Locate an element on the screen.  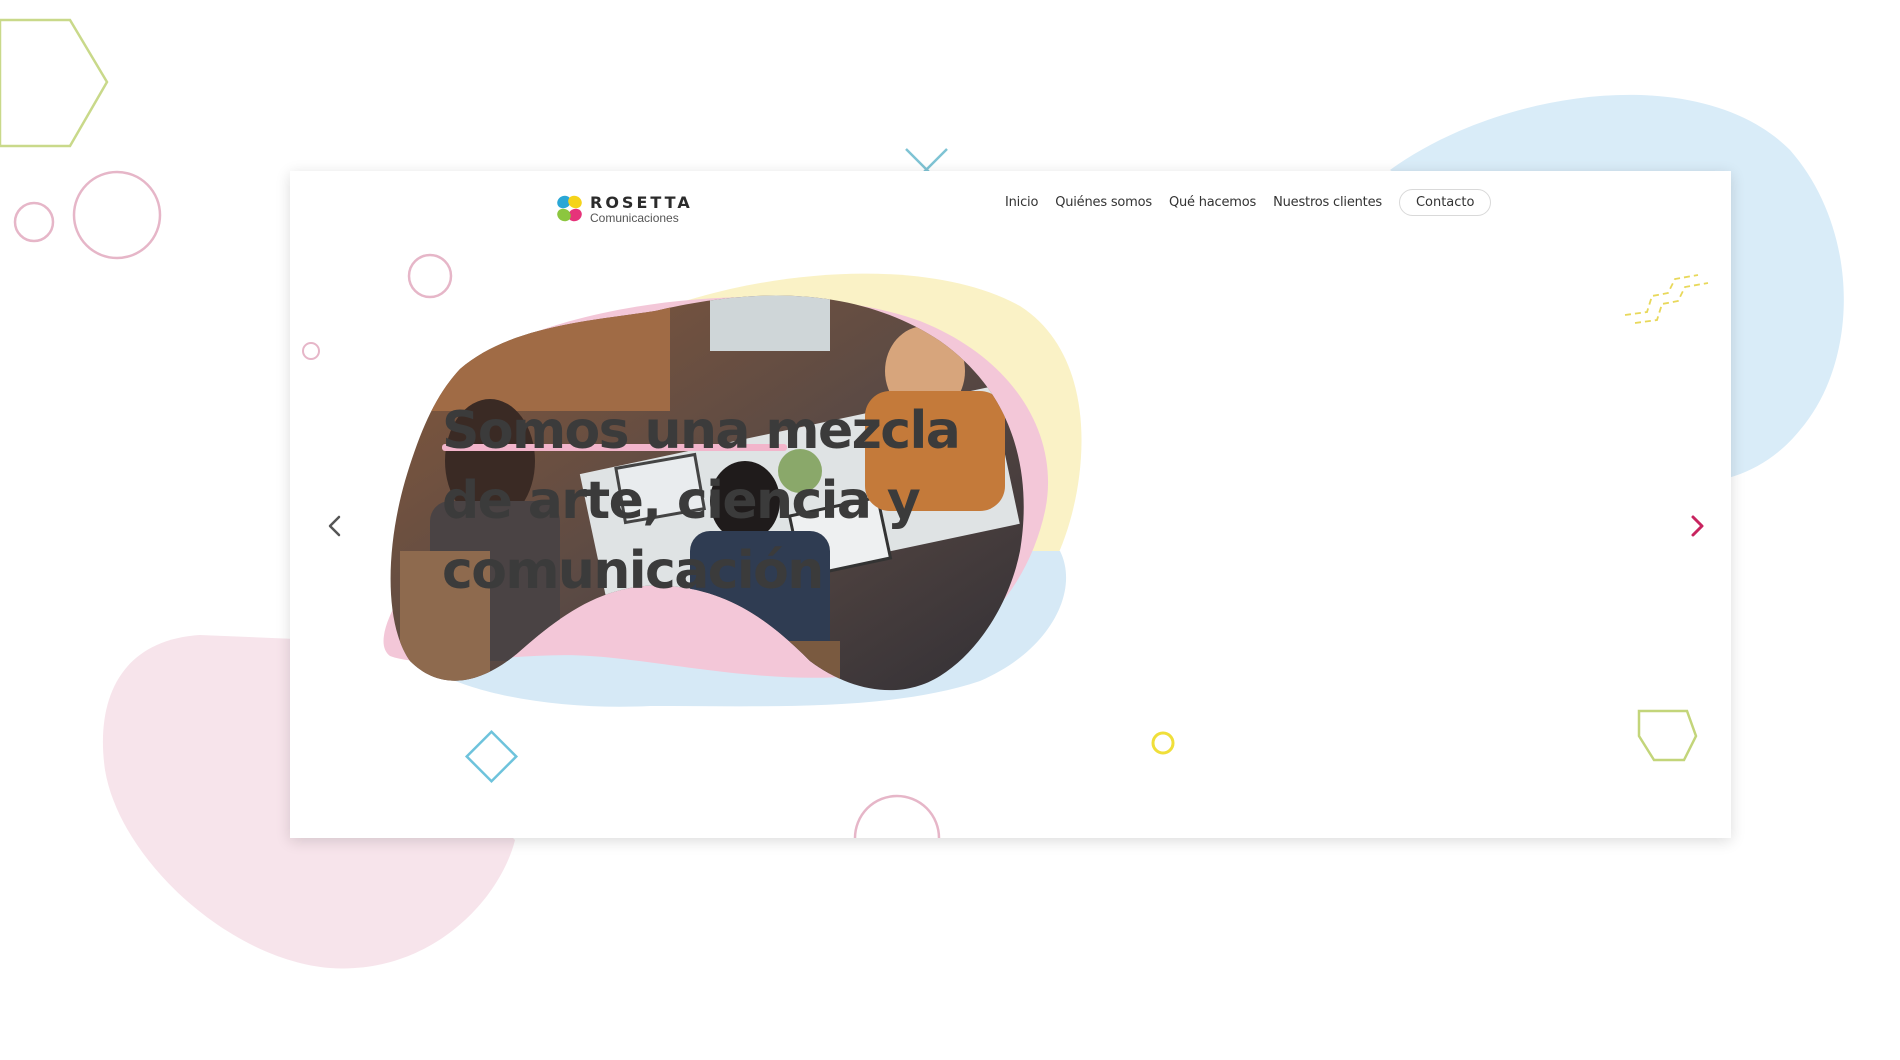
rosetta-logo-icon is located at coordinates (569, 208).